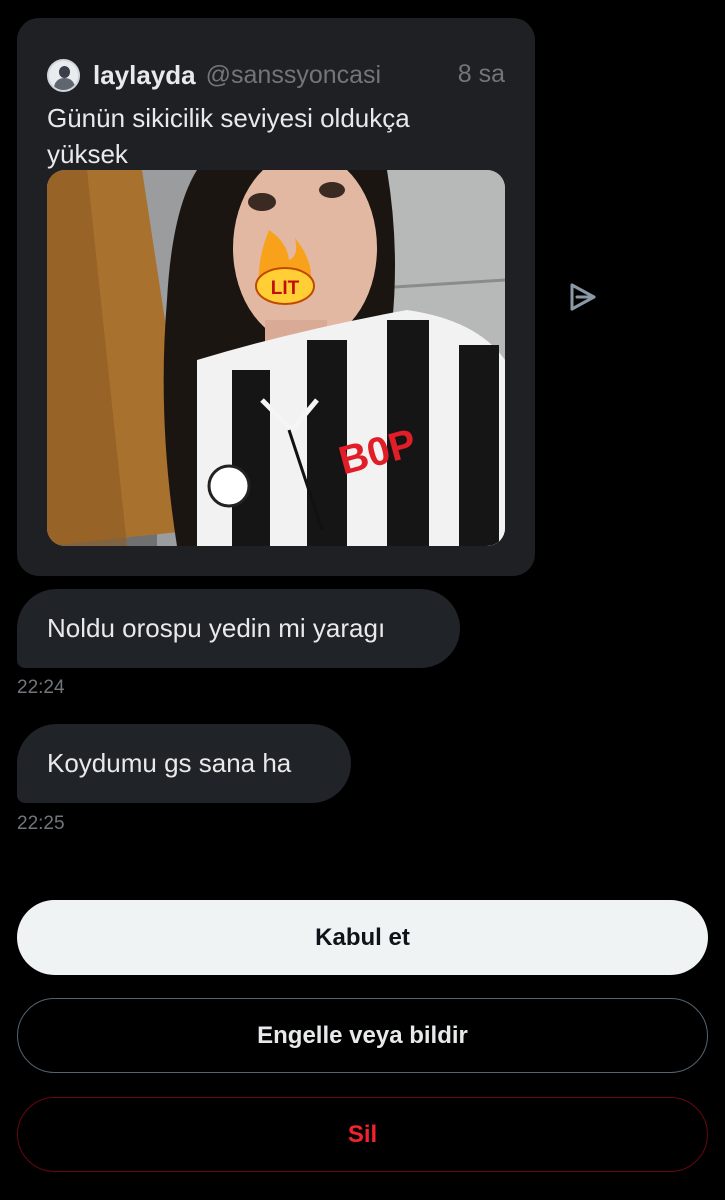 The width and height of the screenshot is (725, 1200). Describe the element at coordinates (285, 288) in the screenshot. I see `svg-text: LIT` at that location.